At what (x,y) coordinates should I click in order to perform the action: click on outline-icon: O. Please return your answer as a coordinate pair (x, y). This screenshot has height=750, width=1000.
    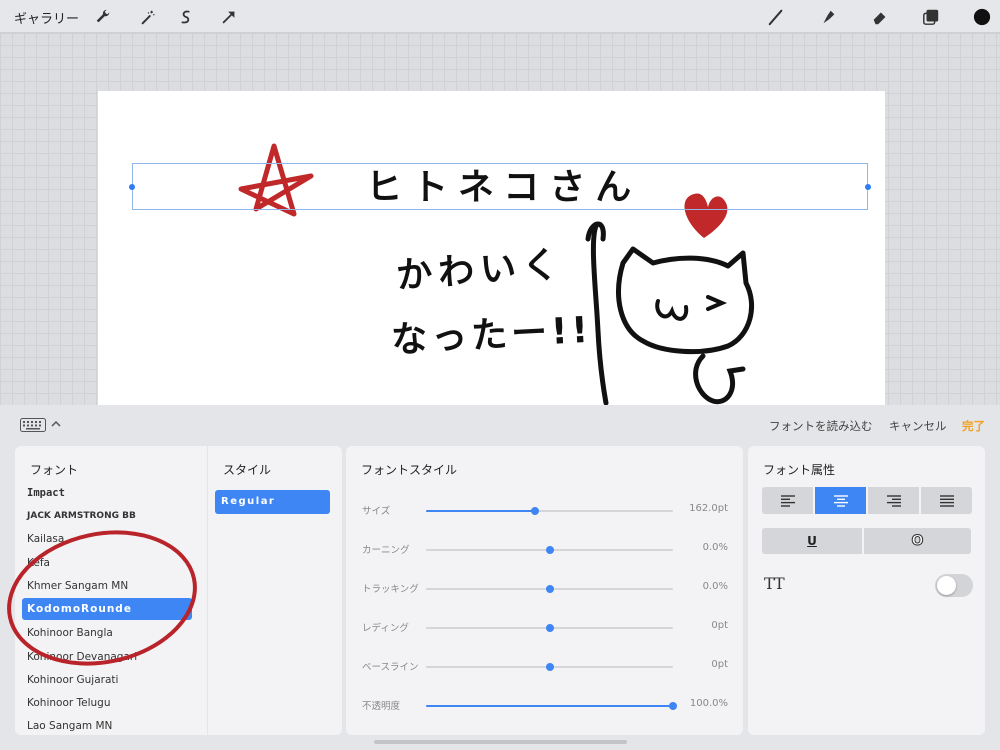
    Looking at the image, I should click on (917, 541).